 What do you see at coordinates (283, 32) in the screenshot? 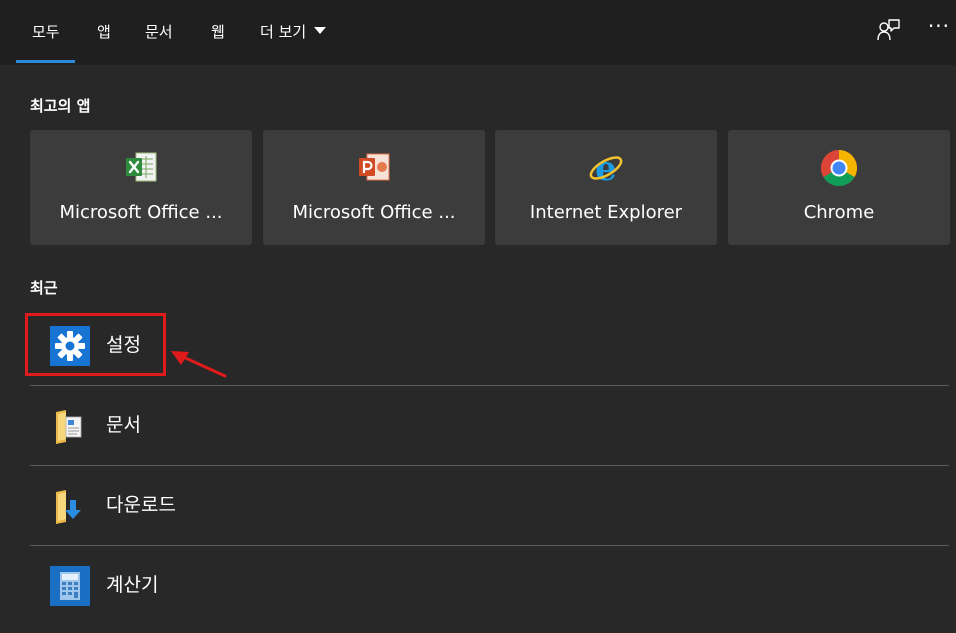
I see `tab-more-label: 더 보기` at bounding box center [283, 32].